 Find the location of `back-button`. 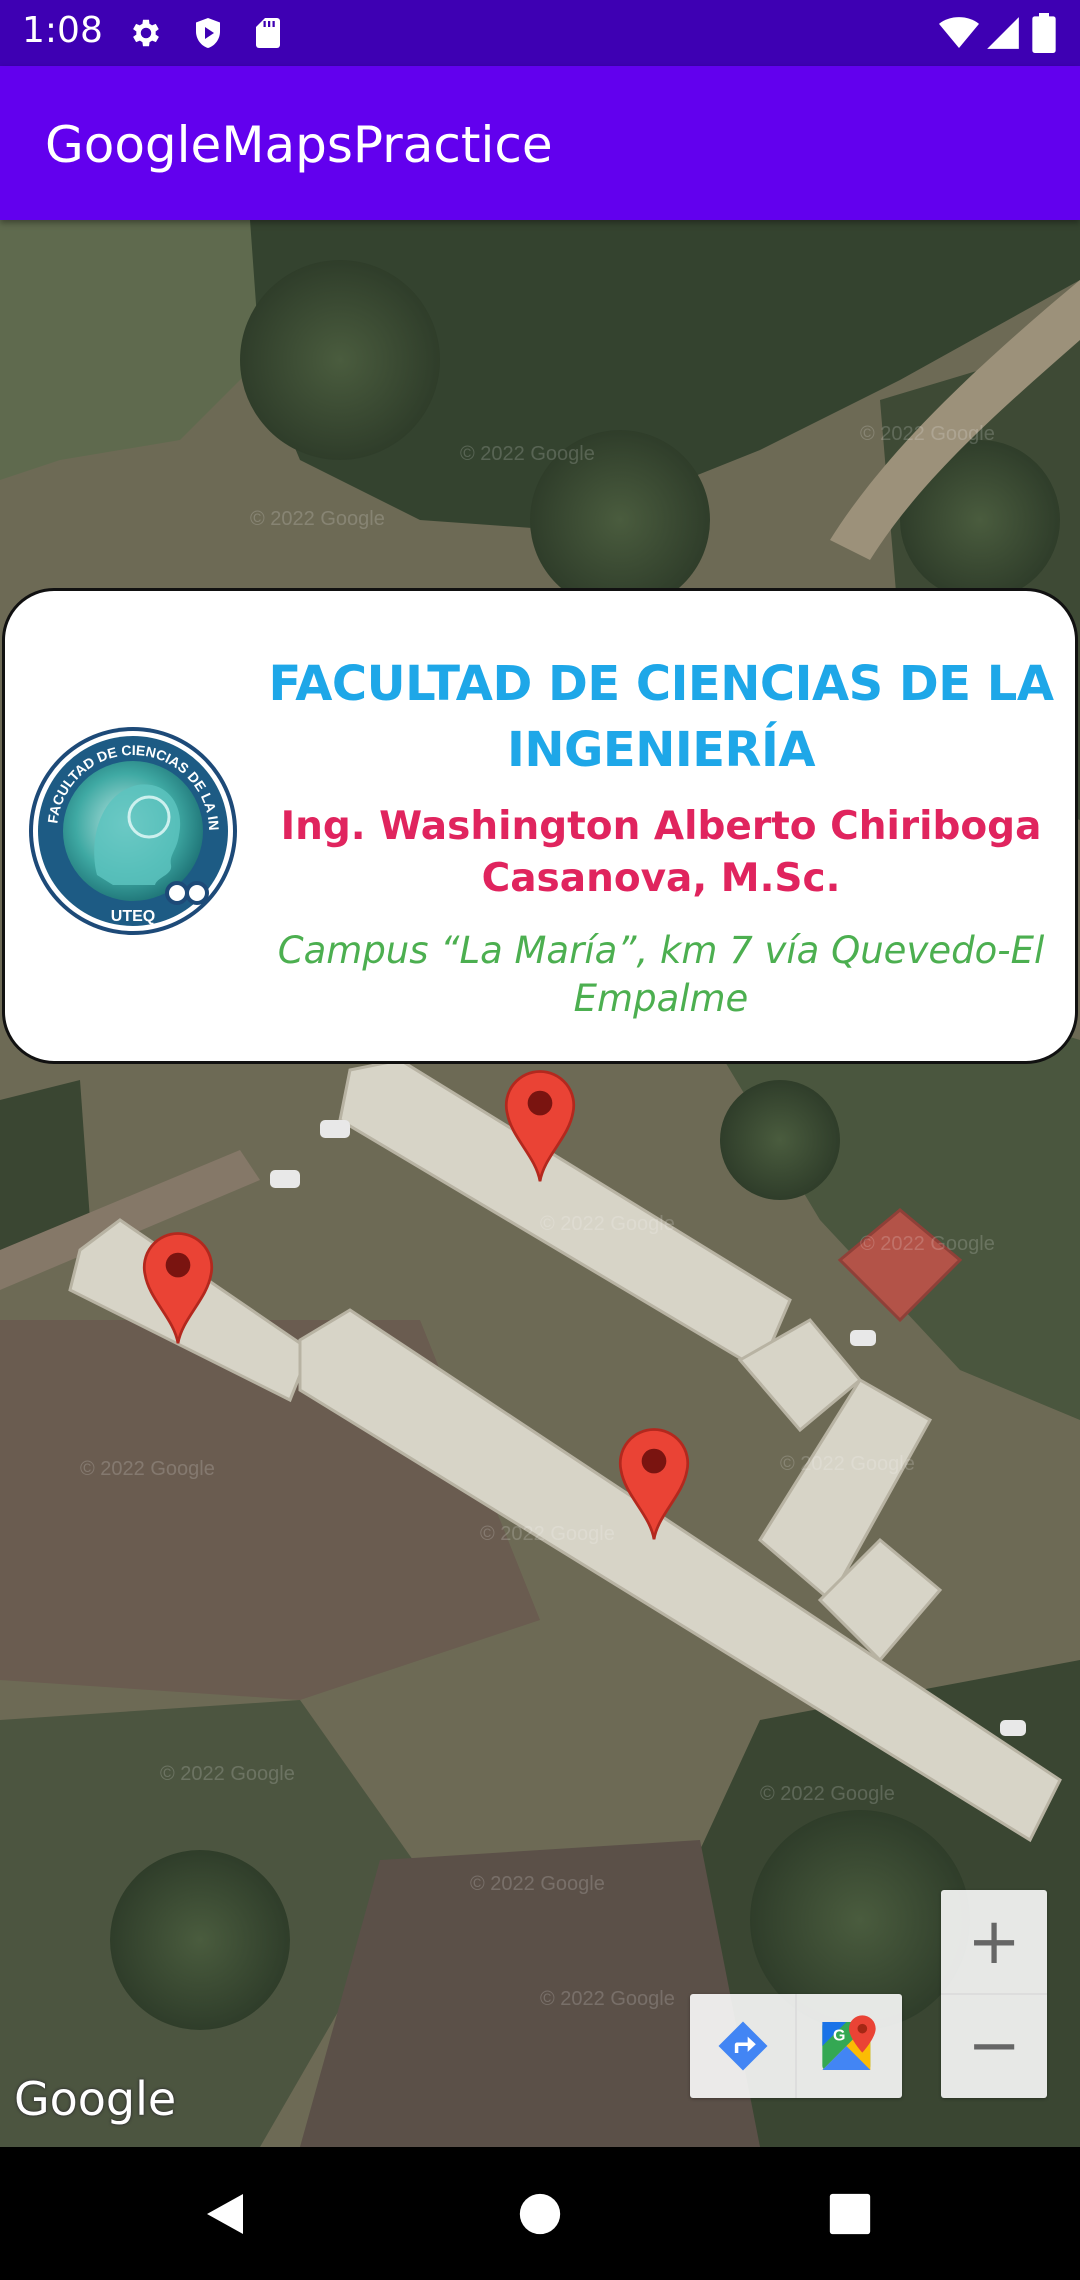

back-button is located at coordinates (225, 2214).